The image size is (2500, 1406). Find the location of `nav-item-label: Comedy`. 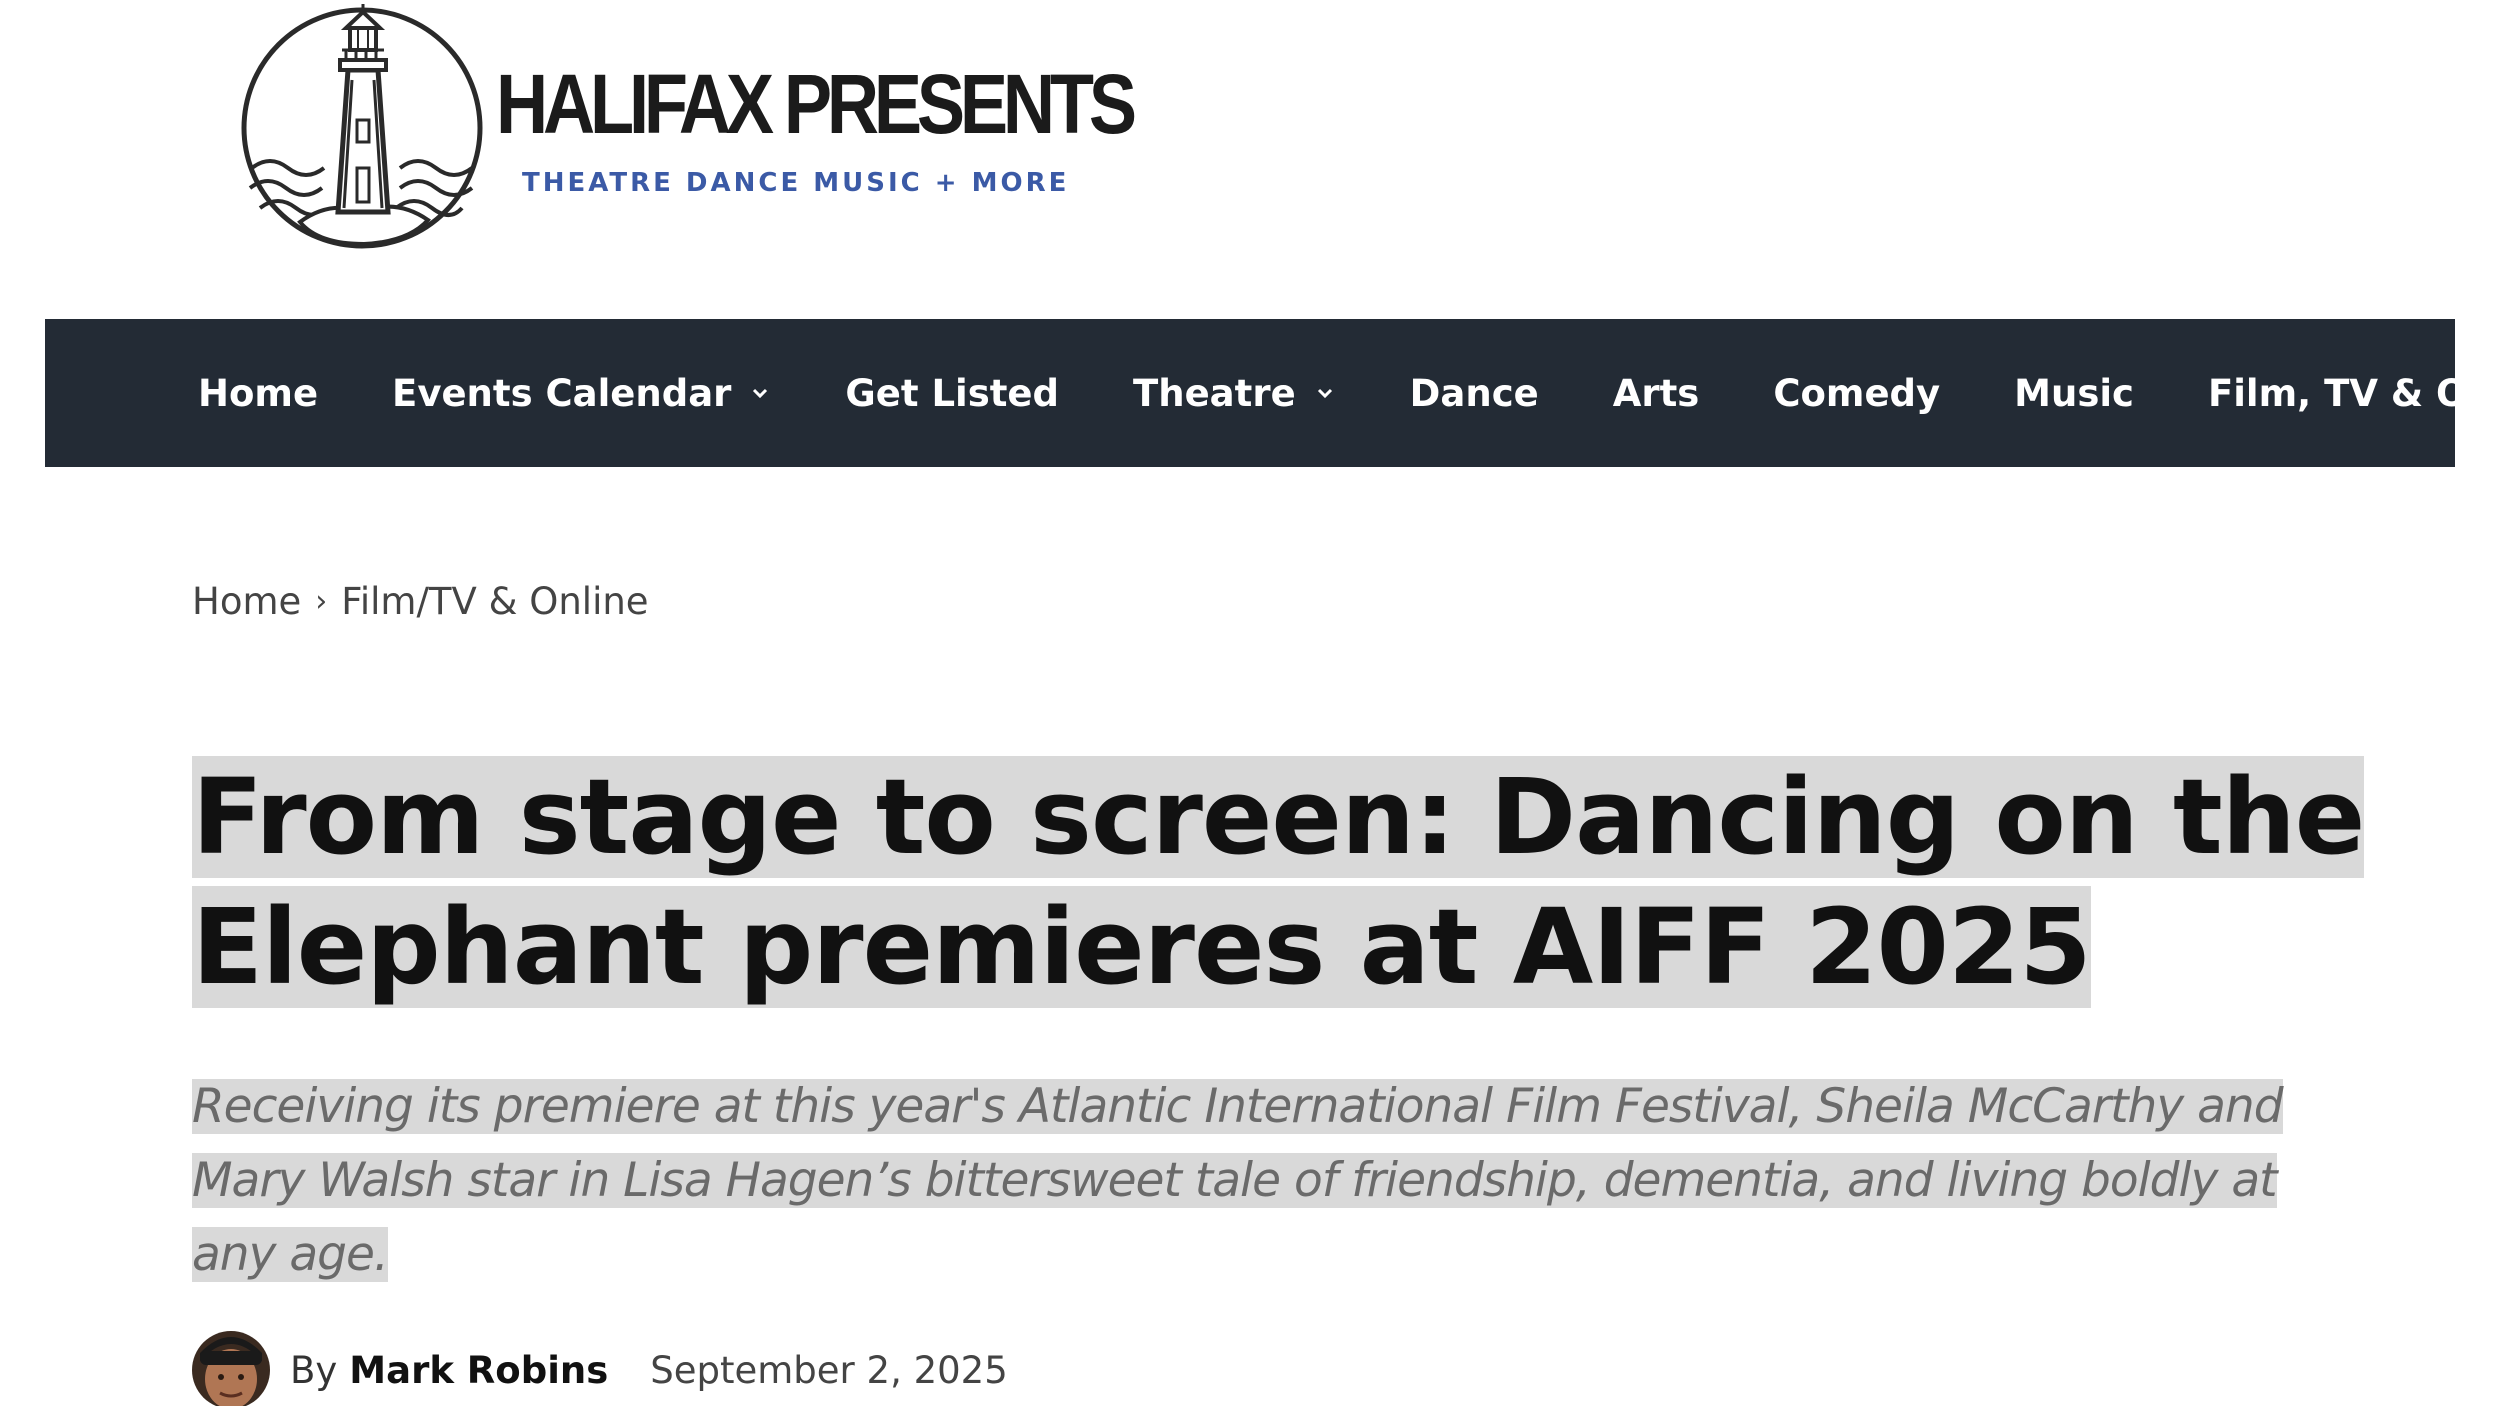

nav-item-label: Comedy is located at coordinates (1857, 393).